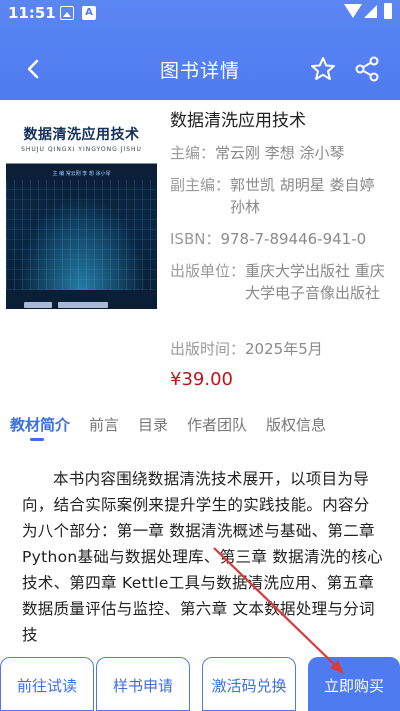  I want to click on editor-value: 常云刚 李想 涂小琴, so click(280, 153).